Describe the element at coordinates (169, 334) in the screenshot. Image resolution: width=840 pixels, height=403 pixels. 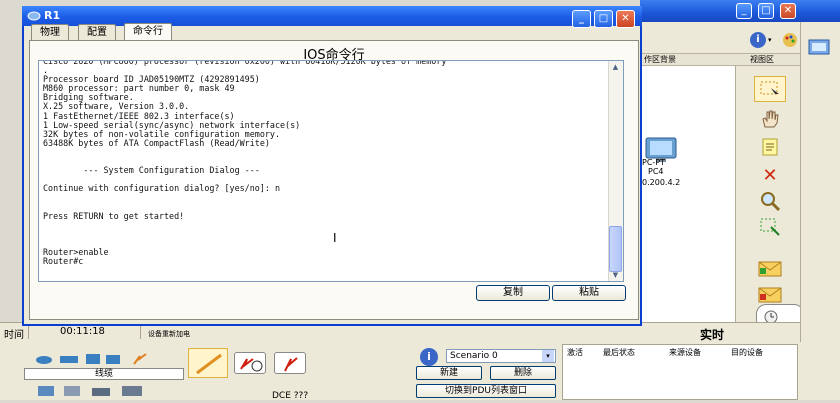
I see `power-cycle-button: 设备重新加电` at that location.